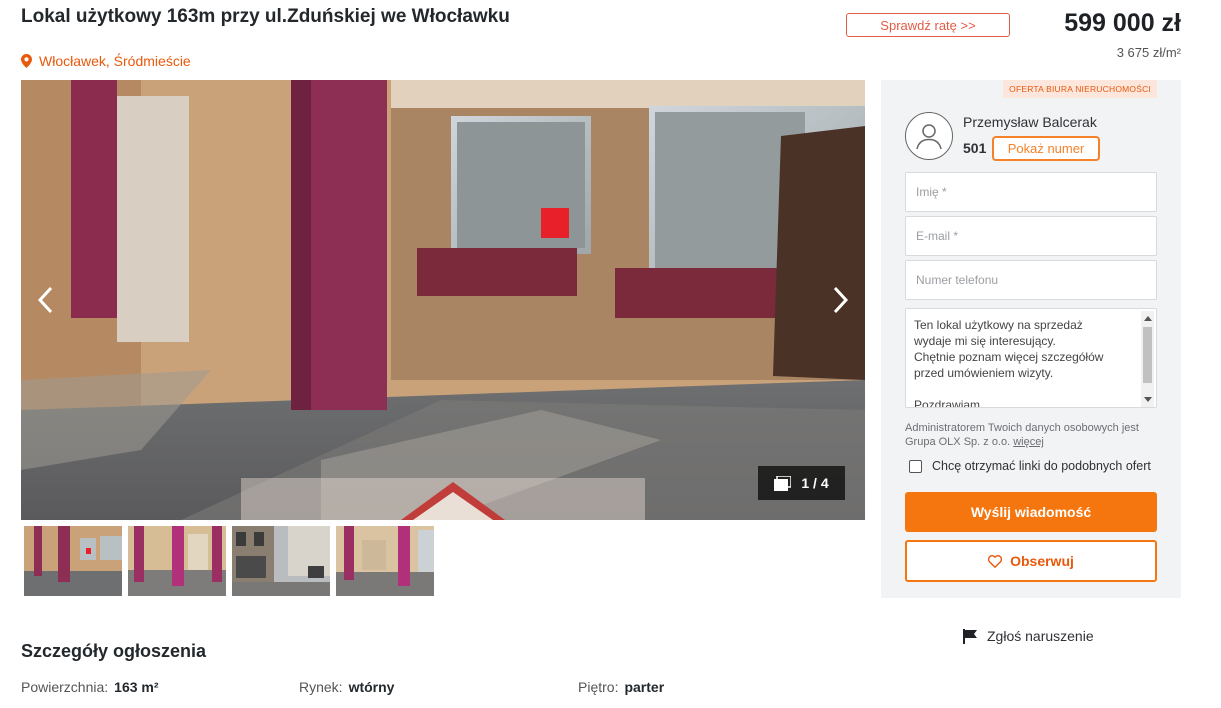 The height and width of the screenshot is (708, 1221). I want to click on message-scrollbar, so click(1147, 359).